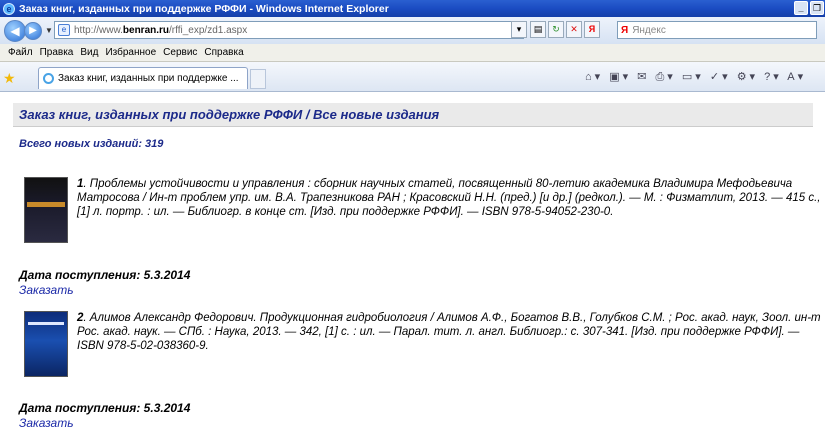 The width and height of the screenshot is (825, 431). What do you see at coordinates (223, 52) in the screenshot?
I see `menu-help: Справка` at bounding box center [223, 52].